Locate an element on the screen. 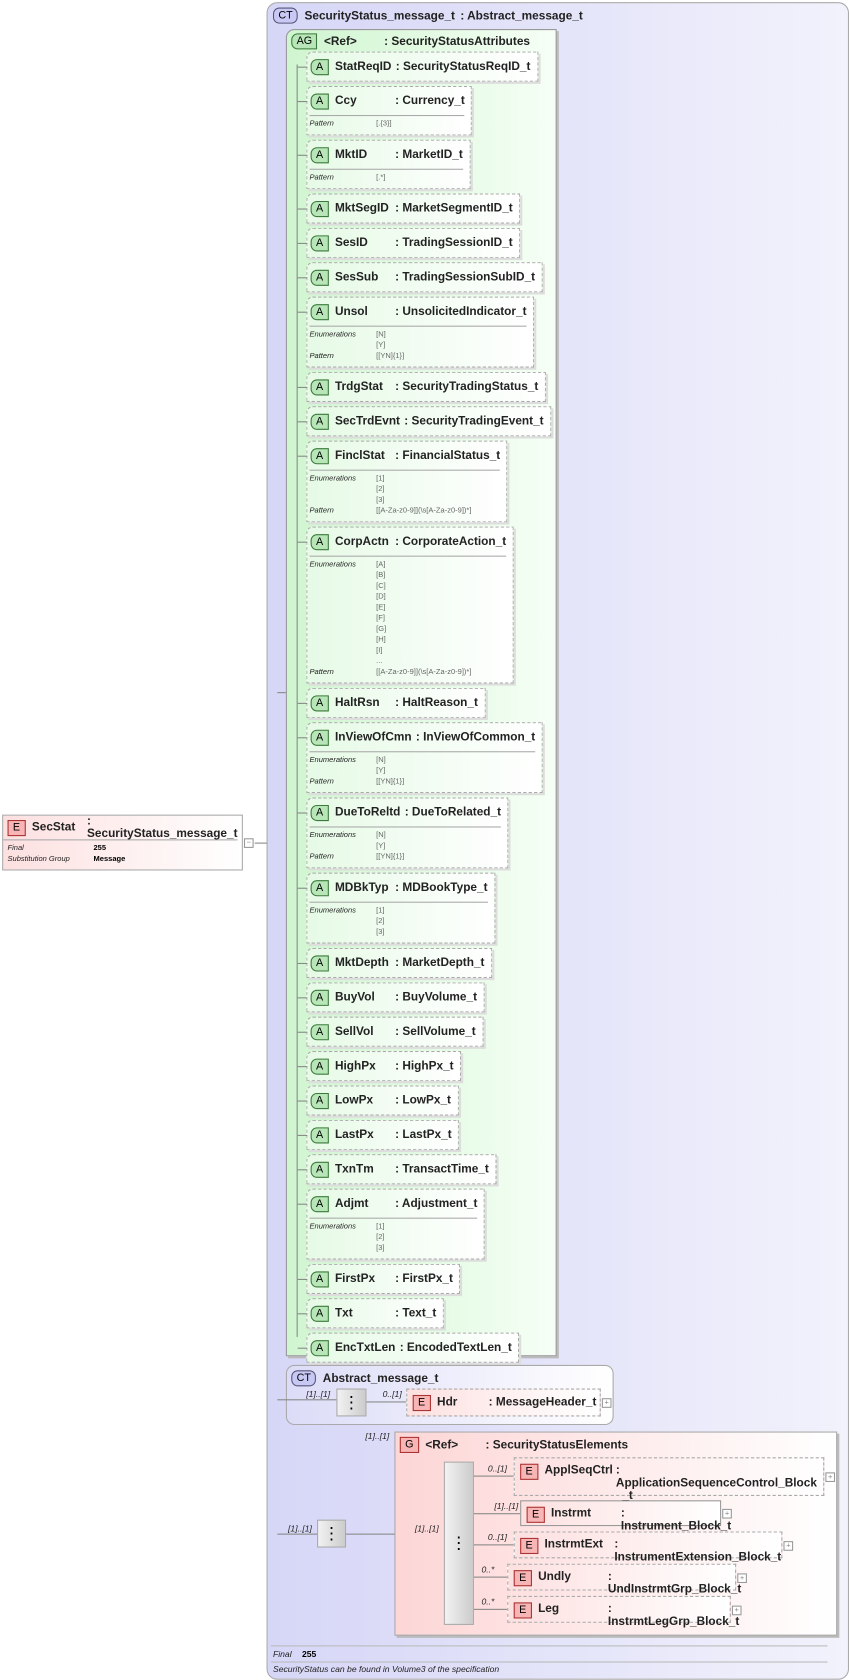 This screenshot has width=849, height=1680. attribute-type: : SellVolume_t is located at coordinates (435, 1032).